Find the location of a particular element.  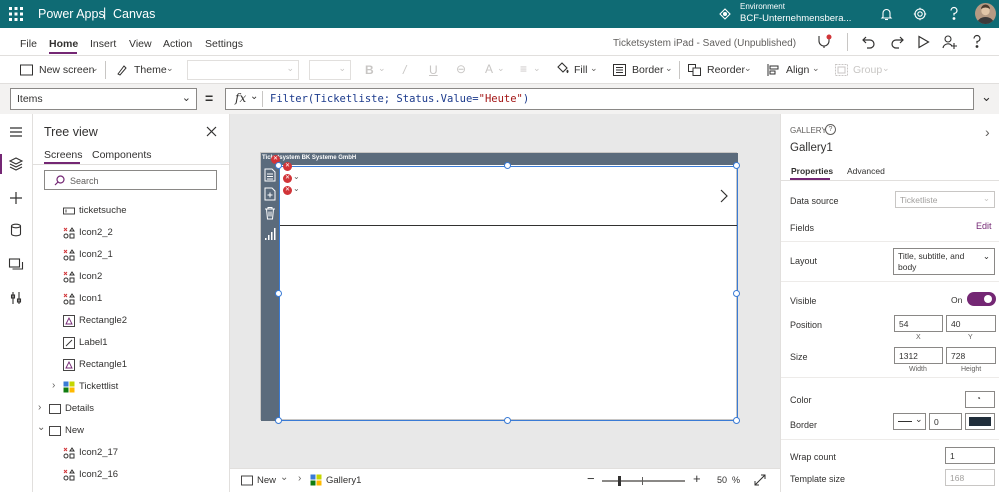

resize-handle-nw is located at coordinates (278, 165).